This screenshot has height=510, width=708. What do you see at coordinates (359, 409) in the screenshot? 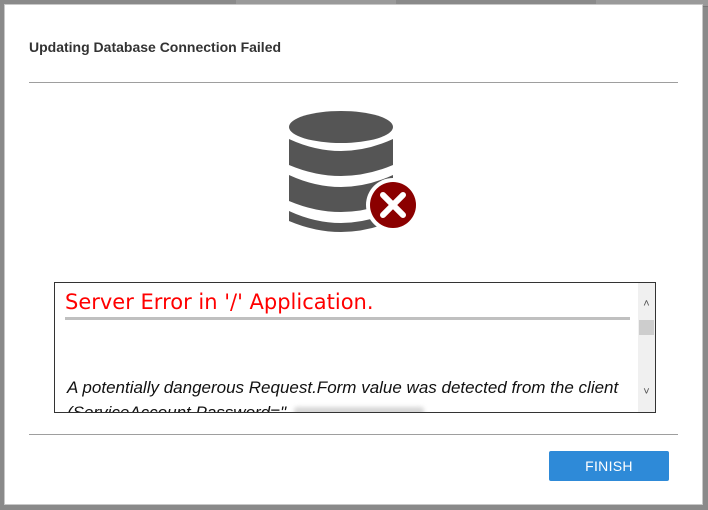
I see `redacted-password` at bounding box center [359, 409].